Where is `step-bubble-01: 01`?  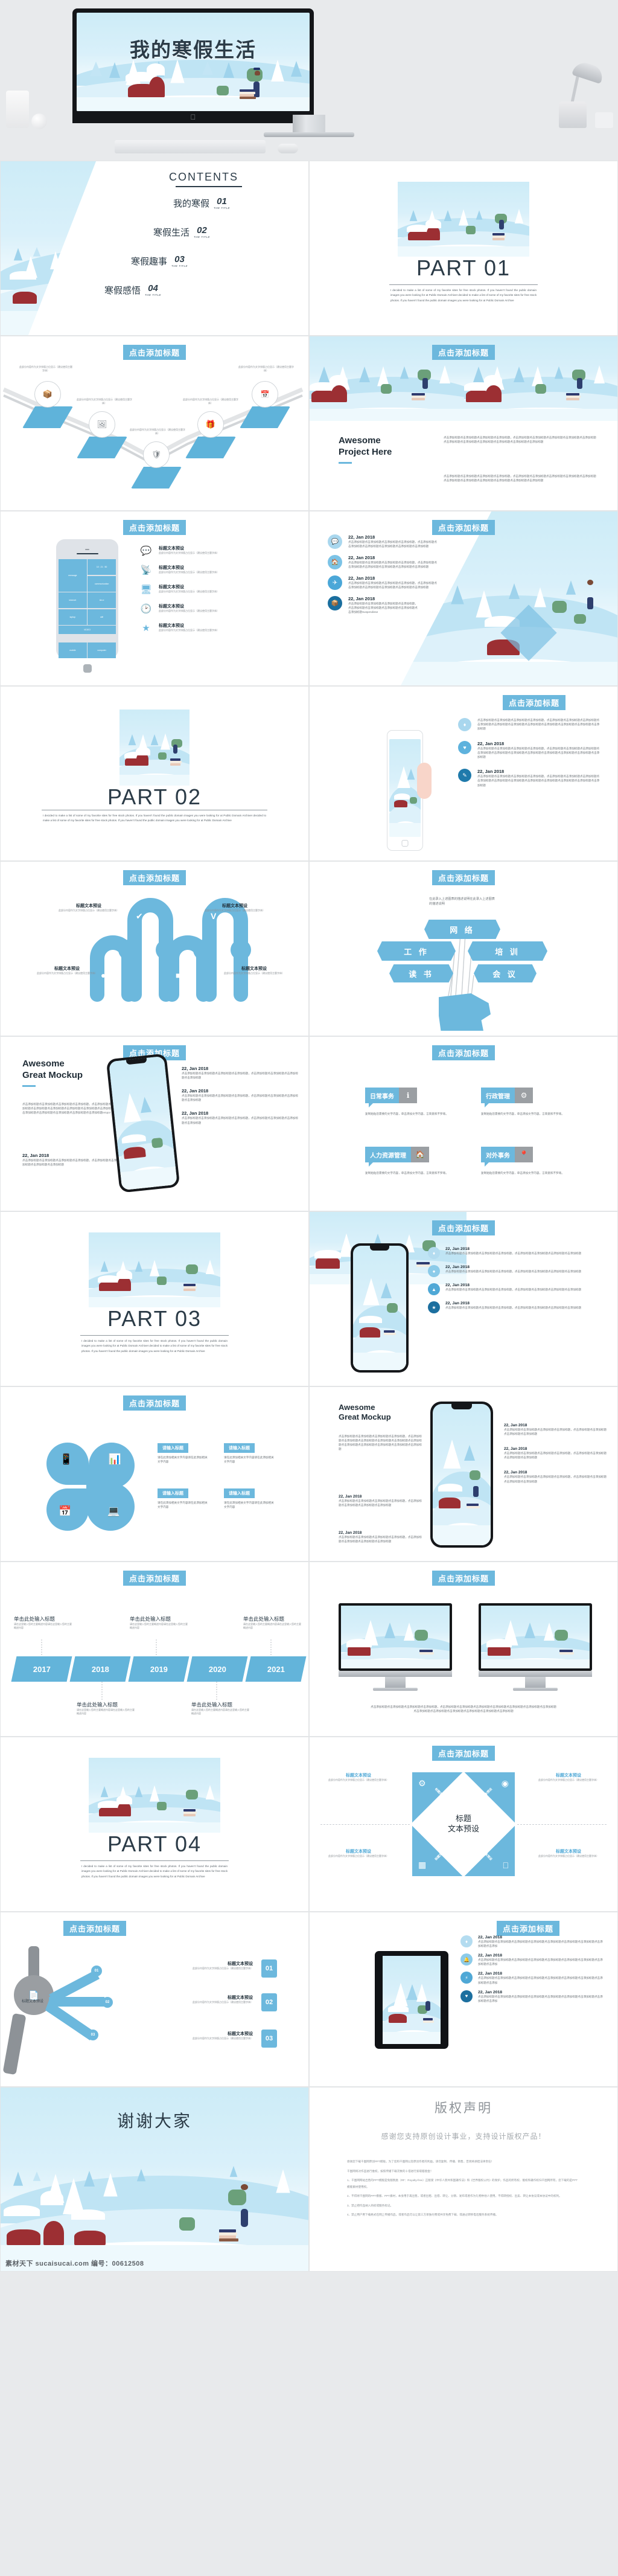 step-bubble-01: 01 is located at coordinates (96, 1971).